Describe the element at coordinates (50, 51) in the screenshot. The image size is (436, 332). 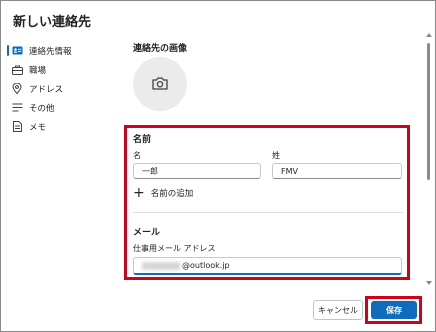
I see `nav-label: 連絡先情報` at that location.